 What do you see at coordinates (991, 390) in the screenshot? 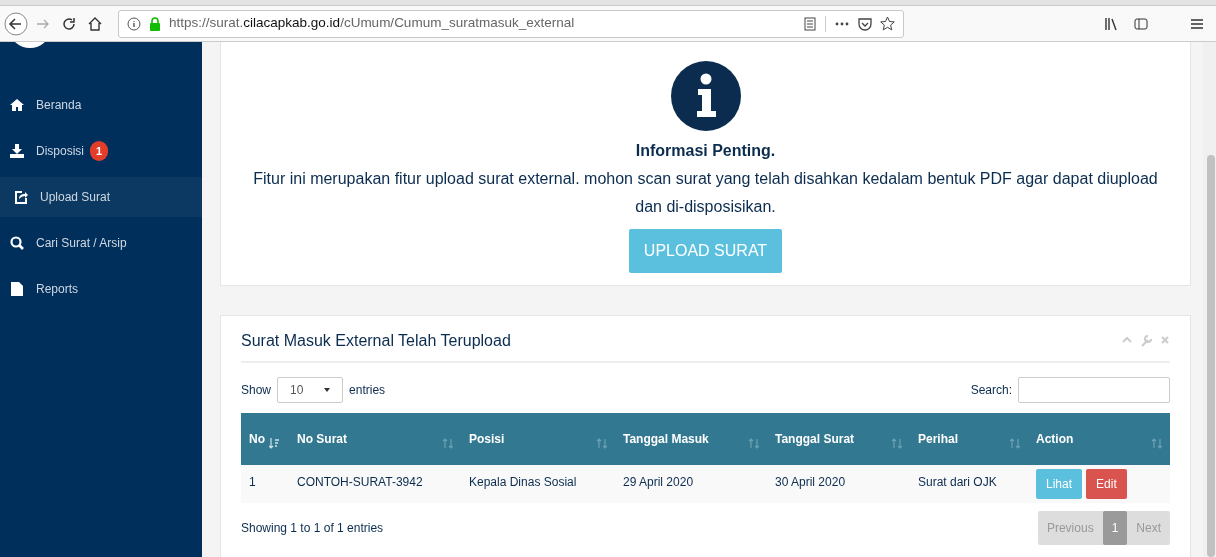
I see `search-label: Search:` at bounding box center [991, 390].